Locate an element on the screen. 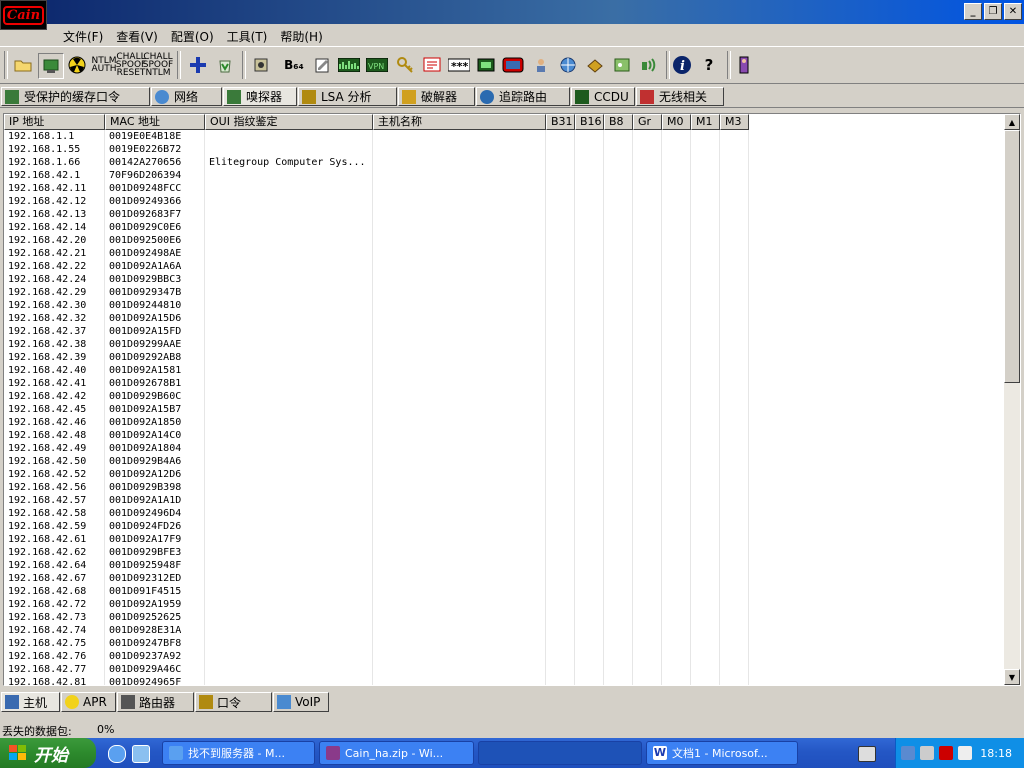 The image size is (1024, 768). table-row: 192.168.42.40 001D092A1581 is located at coordinates (376, 370).